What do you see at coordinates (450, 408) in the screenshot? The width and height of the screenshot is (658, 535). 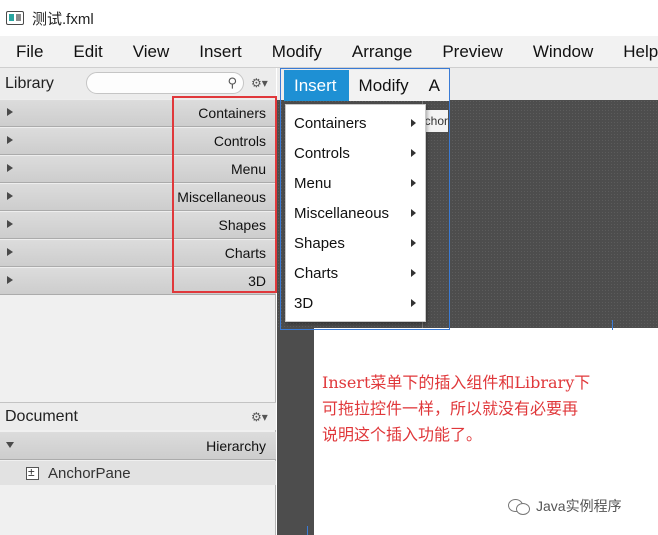 I see `annotation-line: 可拖拉控件一样，所以就没有必要再` at bounding box center [450, 408].